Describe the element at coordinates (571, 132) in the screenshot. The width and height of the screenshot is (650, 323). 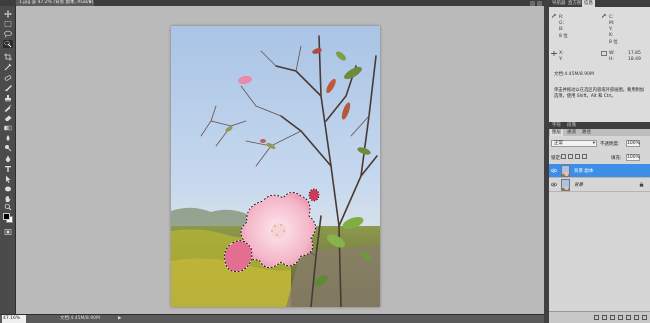
I see `tab-channels: 通道` at that location.